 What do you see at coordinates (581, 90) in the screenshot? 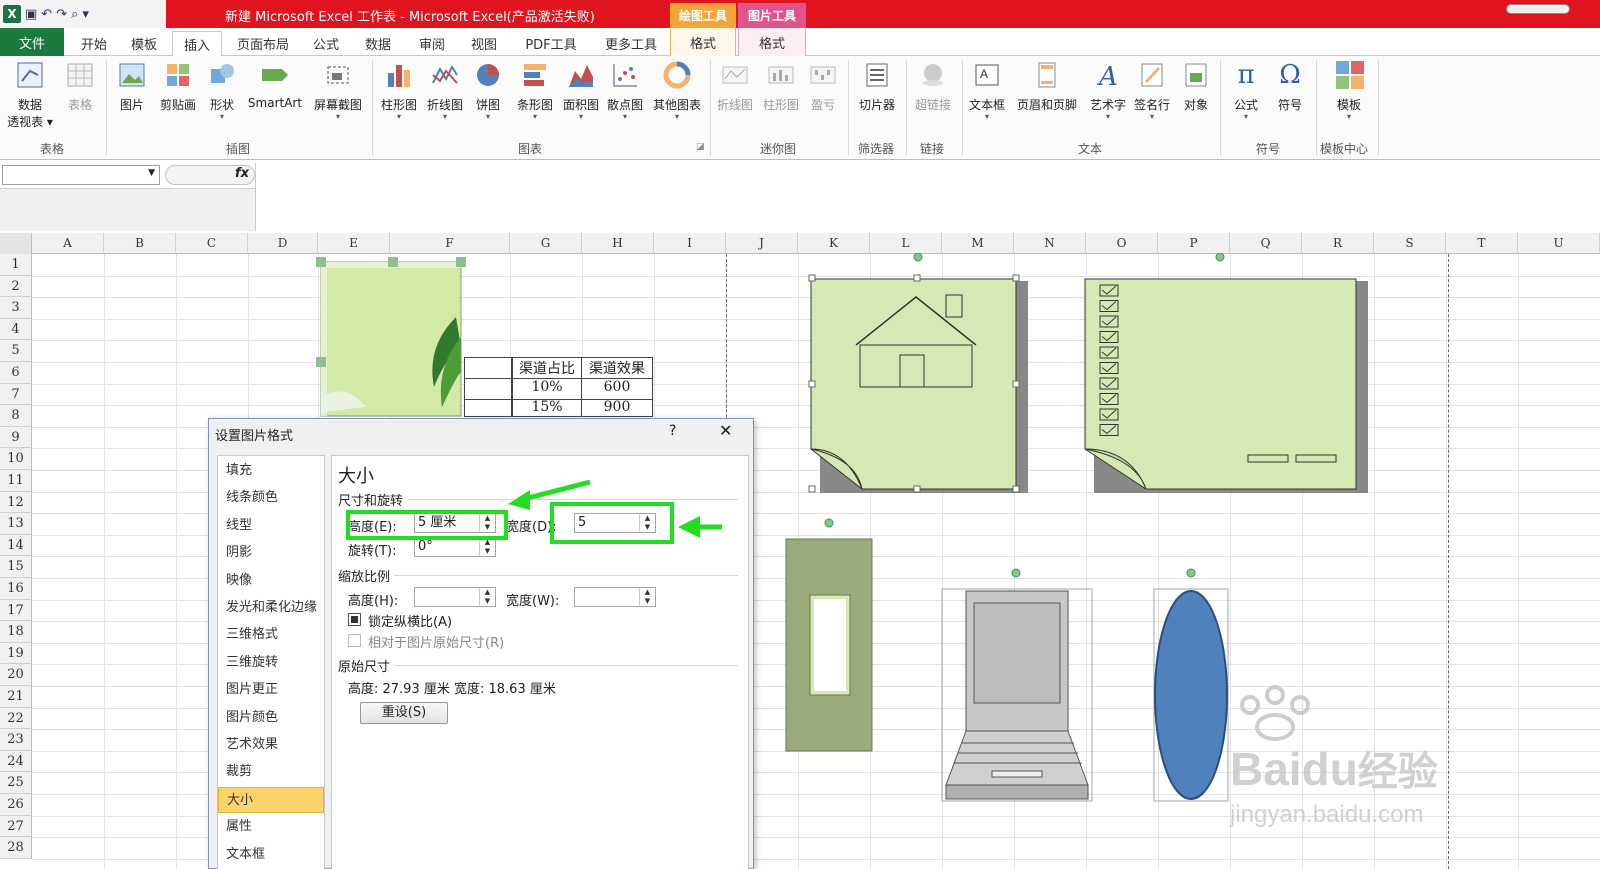
I see `area-chart-button: 面积图 ▾` at bounding box center [581, 90].